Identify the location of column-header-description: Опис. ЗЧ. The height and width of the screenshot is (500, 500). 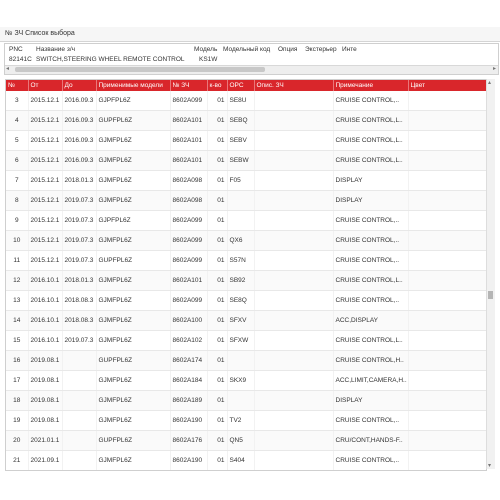
(294, 85).